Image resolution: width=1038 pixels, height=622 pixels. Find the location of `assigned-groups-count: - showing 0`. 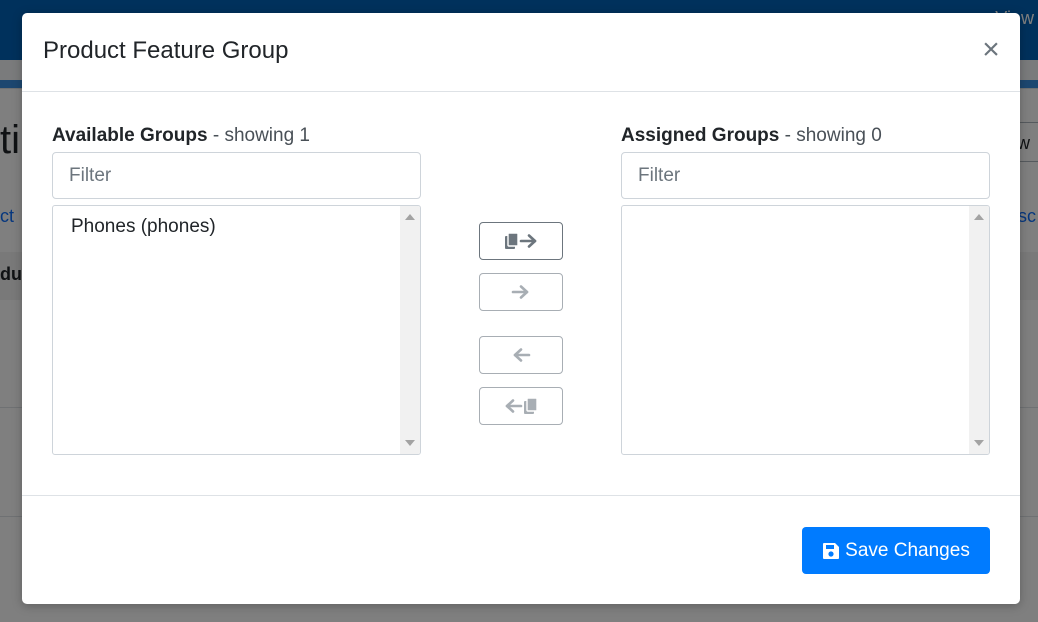

assigned-groups-count: - showing 0 is located at coordinates (830, 135).